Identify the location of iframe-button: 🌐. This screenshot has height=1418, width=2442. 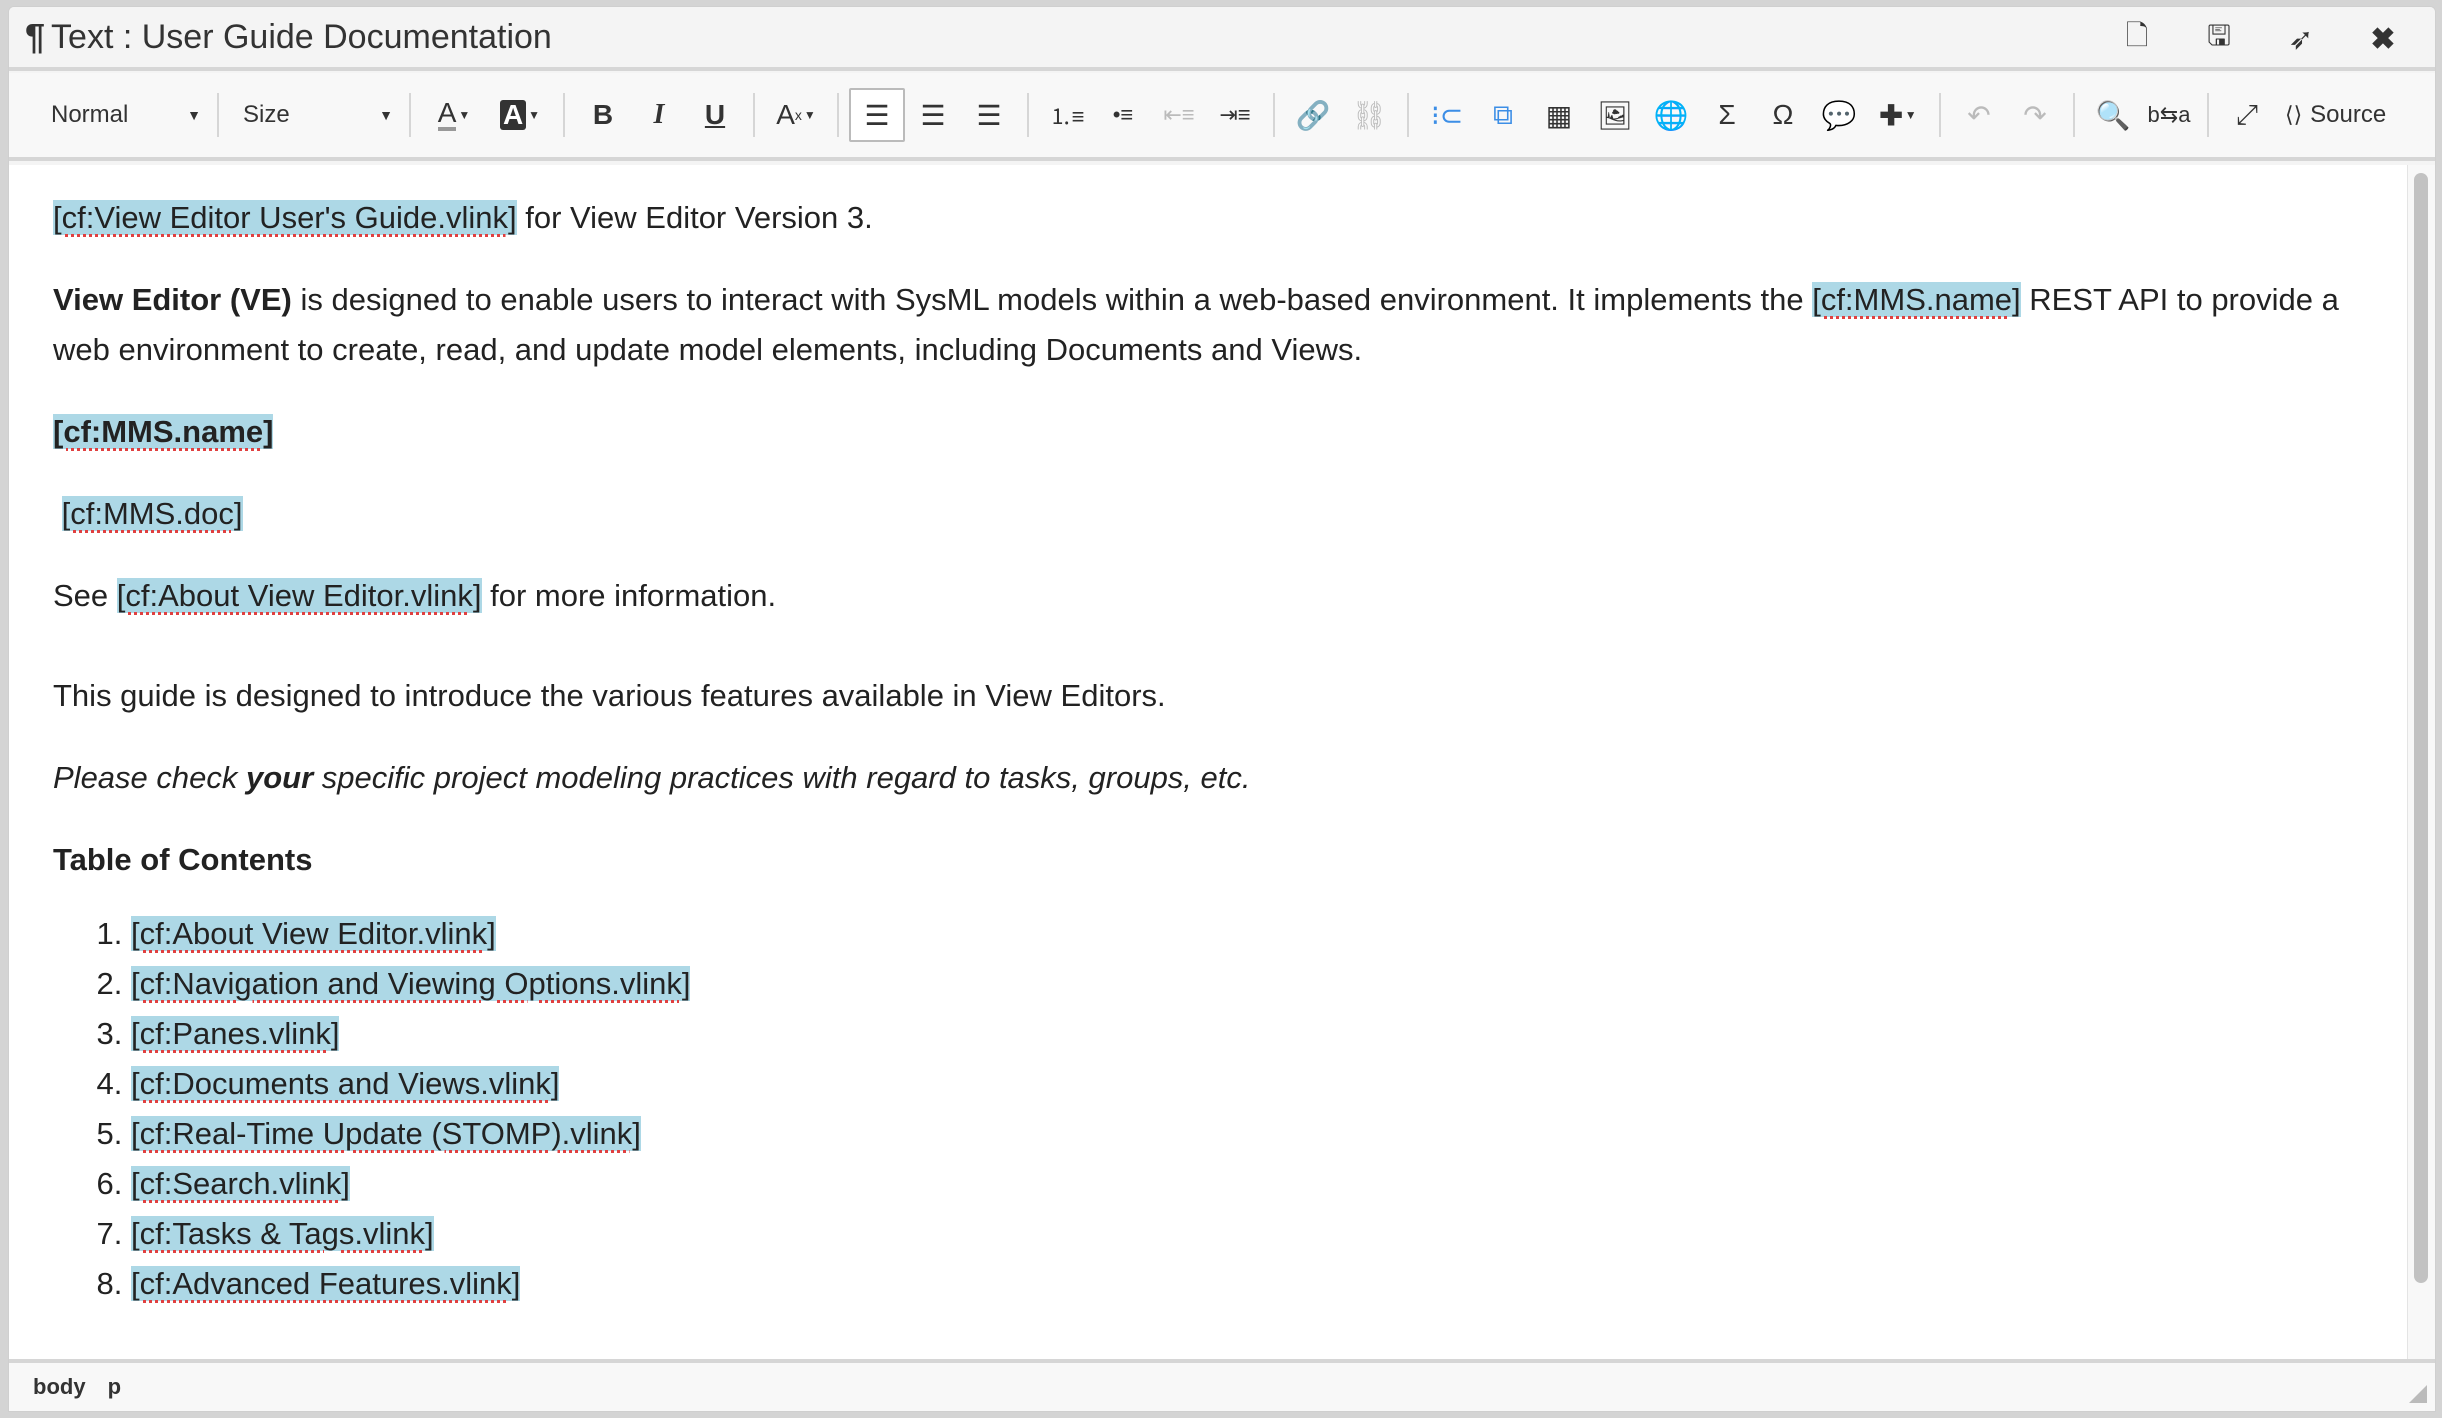
(1671, 115).